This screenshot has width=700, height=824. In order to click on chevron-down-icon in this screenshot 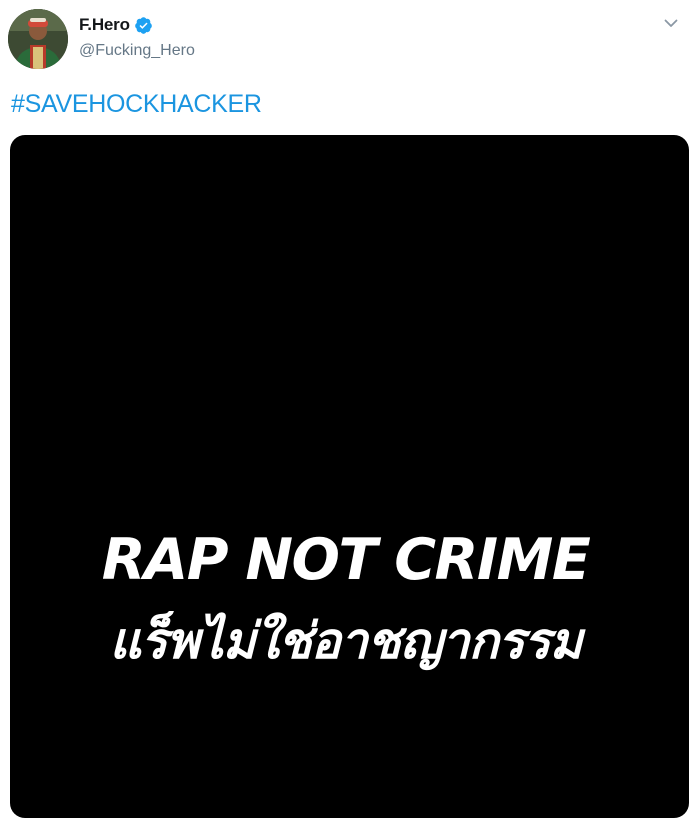, I will do `click(671, 23)`.